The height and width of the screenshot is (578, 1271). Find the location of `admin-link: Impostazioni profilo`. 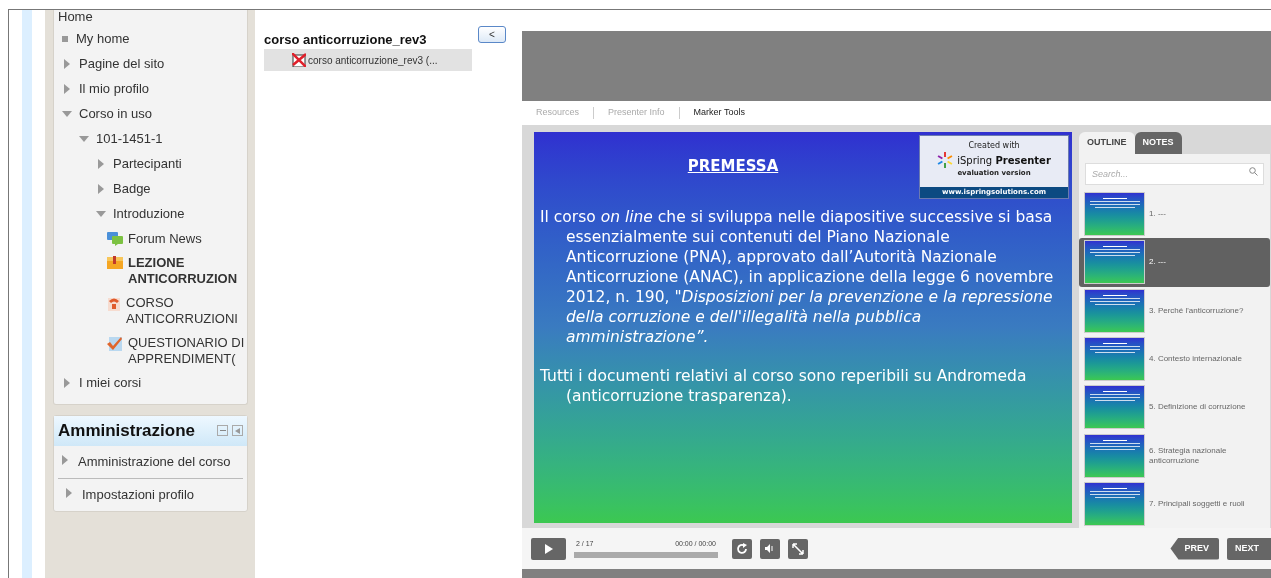

admin-link: Impostazioni profilo is located at coordinates (138, 494).